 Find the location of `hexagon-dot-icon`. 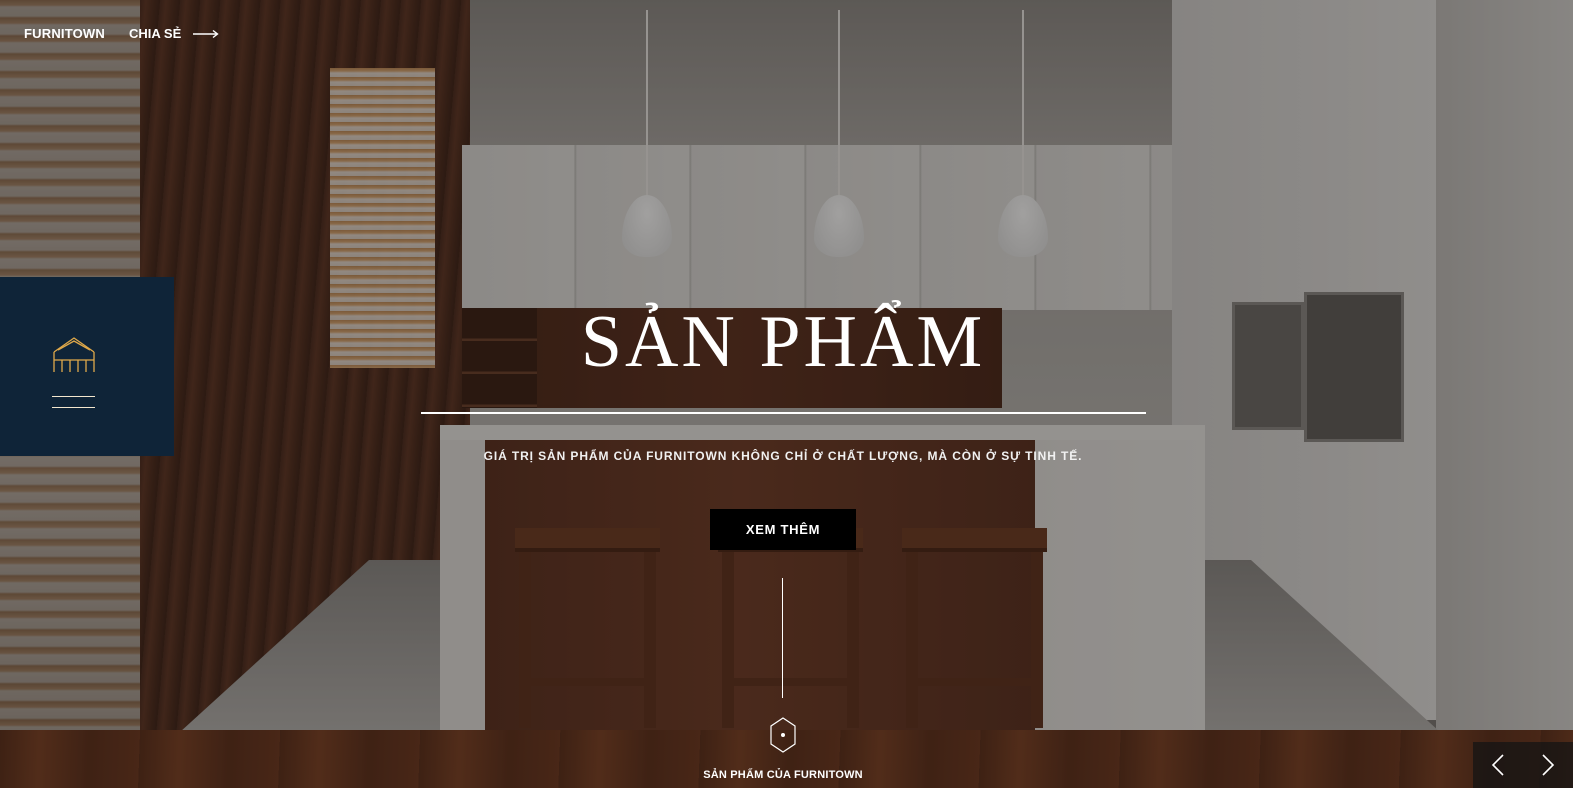

hexagon-dot-icon is located at coordinates (783, 735).